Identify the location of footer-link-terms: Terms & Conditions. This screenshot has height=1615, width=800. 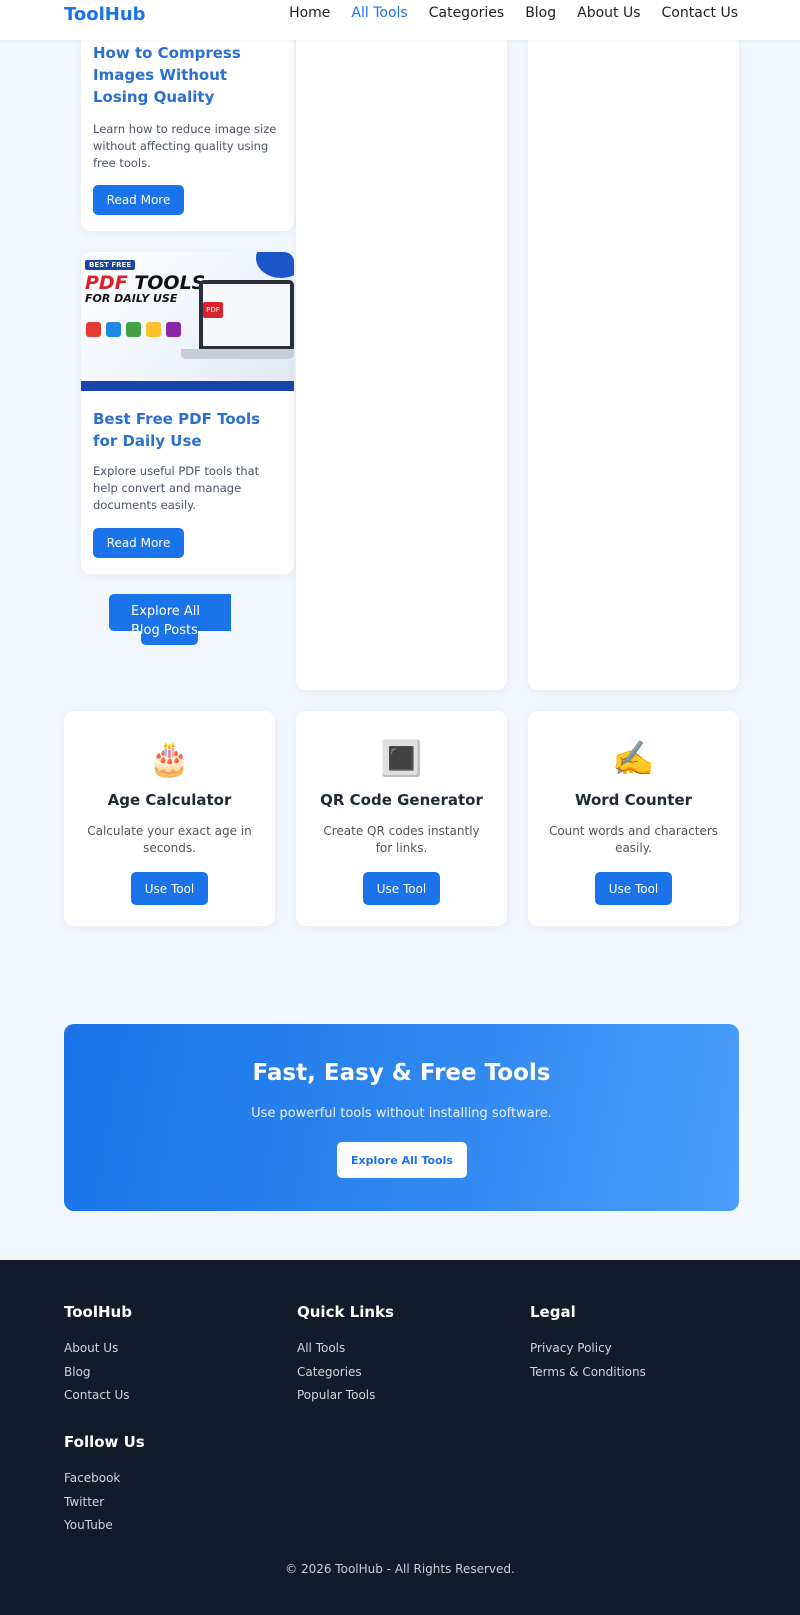
(588, 1373).